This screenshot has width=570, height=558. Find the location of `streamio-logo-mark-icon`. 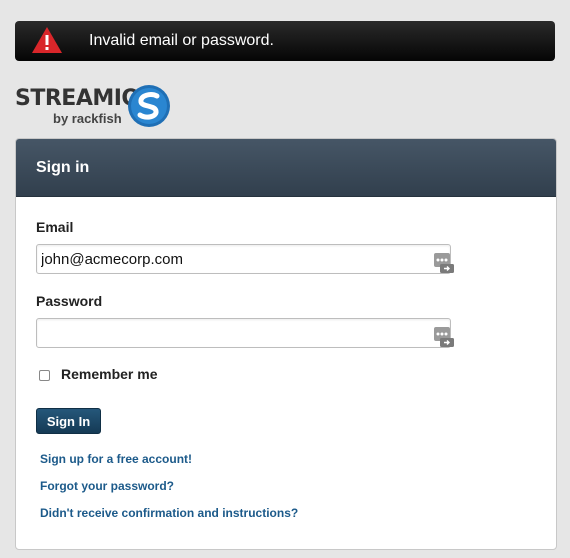

streamio-logo-mark-icon is located at coordinates (149, 106).